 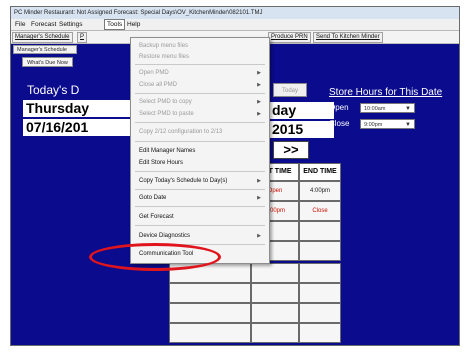 I want to click on highlight-ring-annotation, so click(x=155, y=257).